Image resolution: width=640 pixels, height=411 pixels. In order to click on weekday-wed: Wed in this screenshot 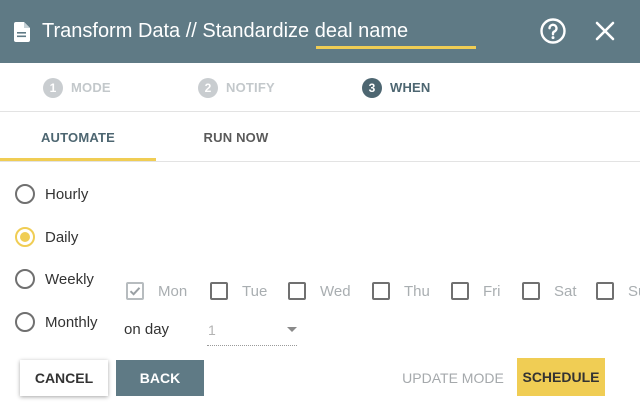, I will do `click(319, 291)`.